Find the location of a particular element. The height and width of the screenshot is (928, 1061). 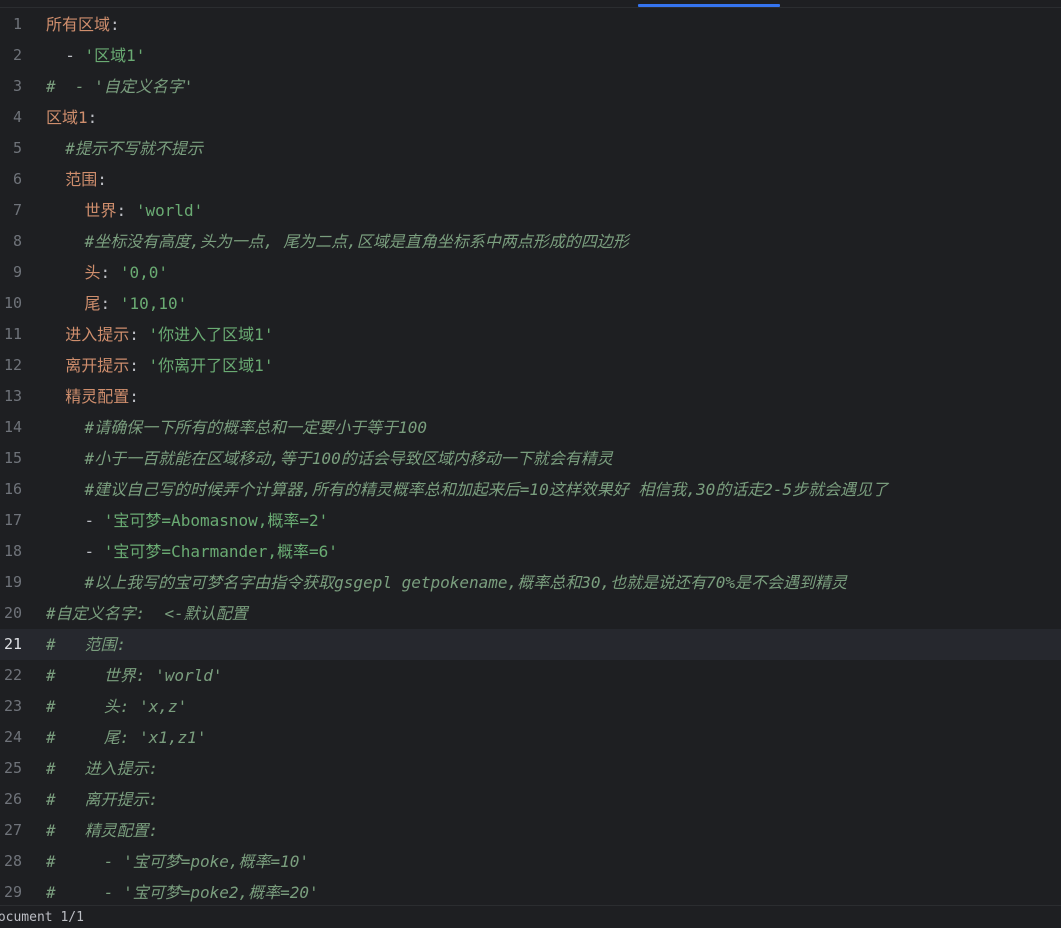

line-number: 13 is located at coordinates (12, 396).